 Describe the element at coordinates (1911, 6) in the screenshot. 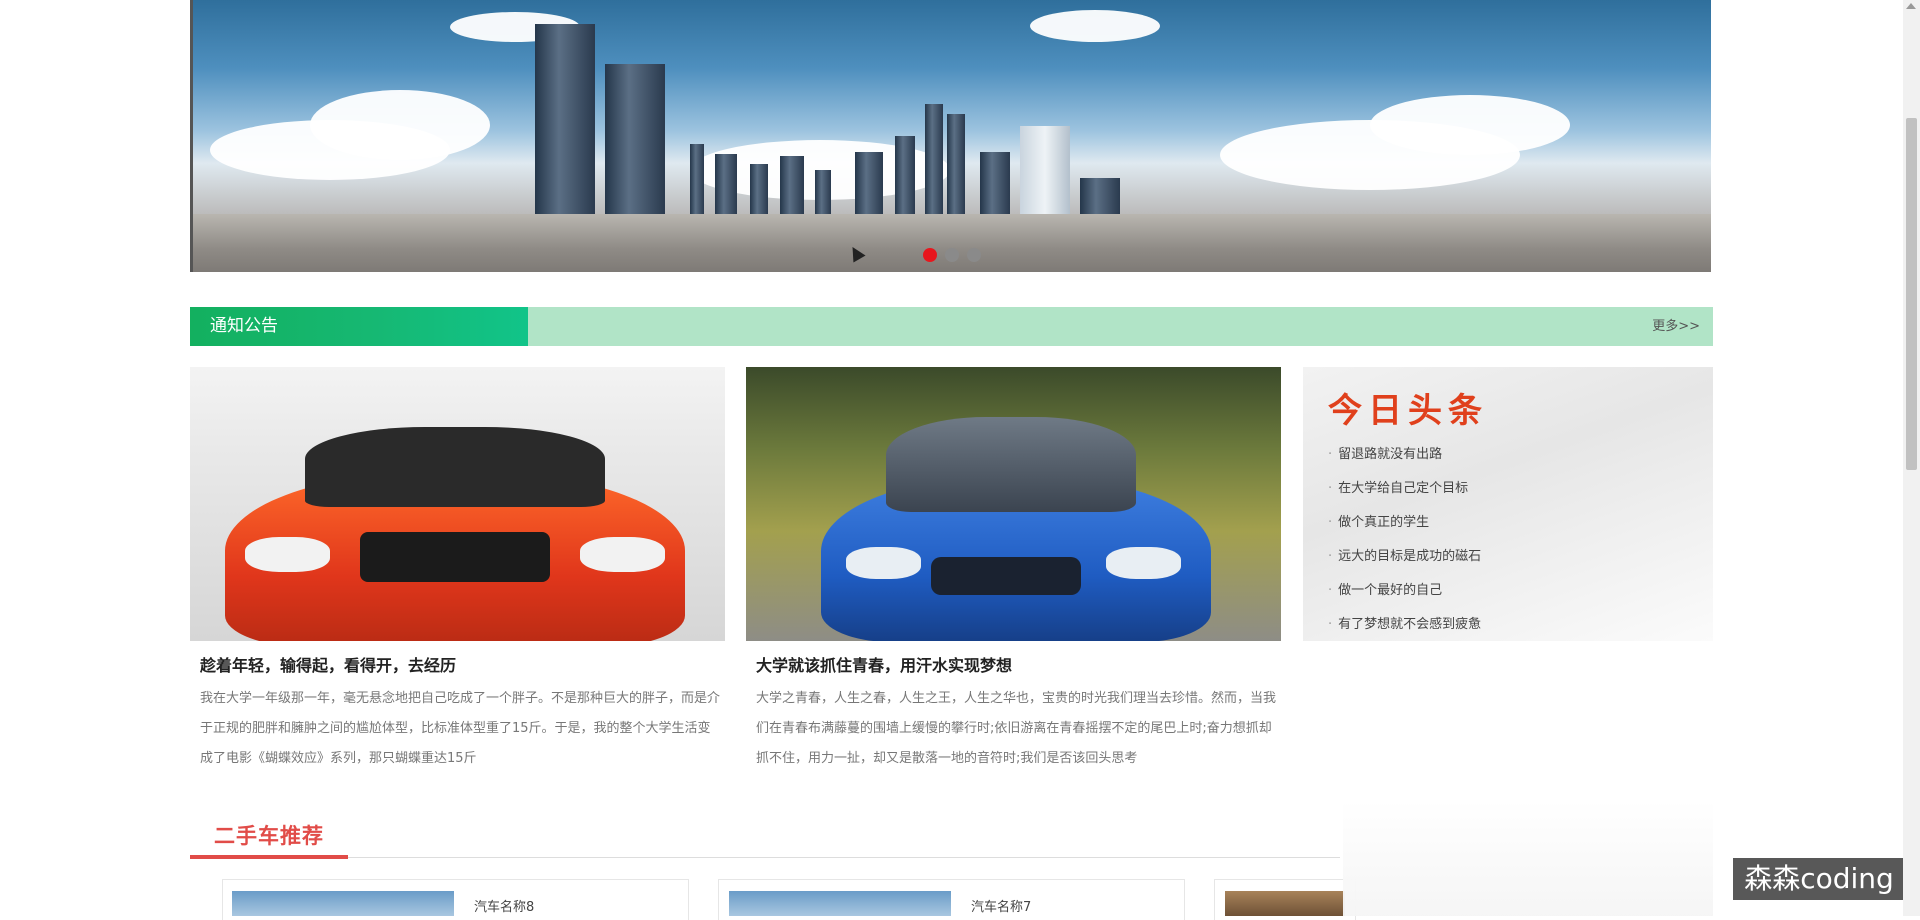

I see `scroll-up-arrow-icon` at that location.